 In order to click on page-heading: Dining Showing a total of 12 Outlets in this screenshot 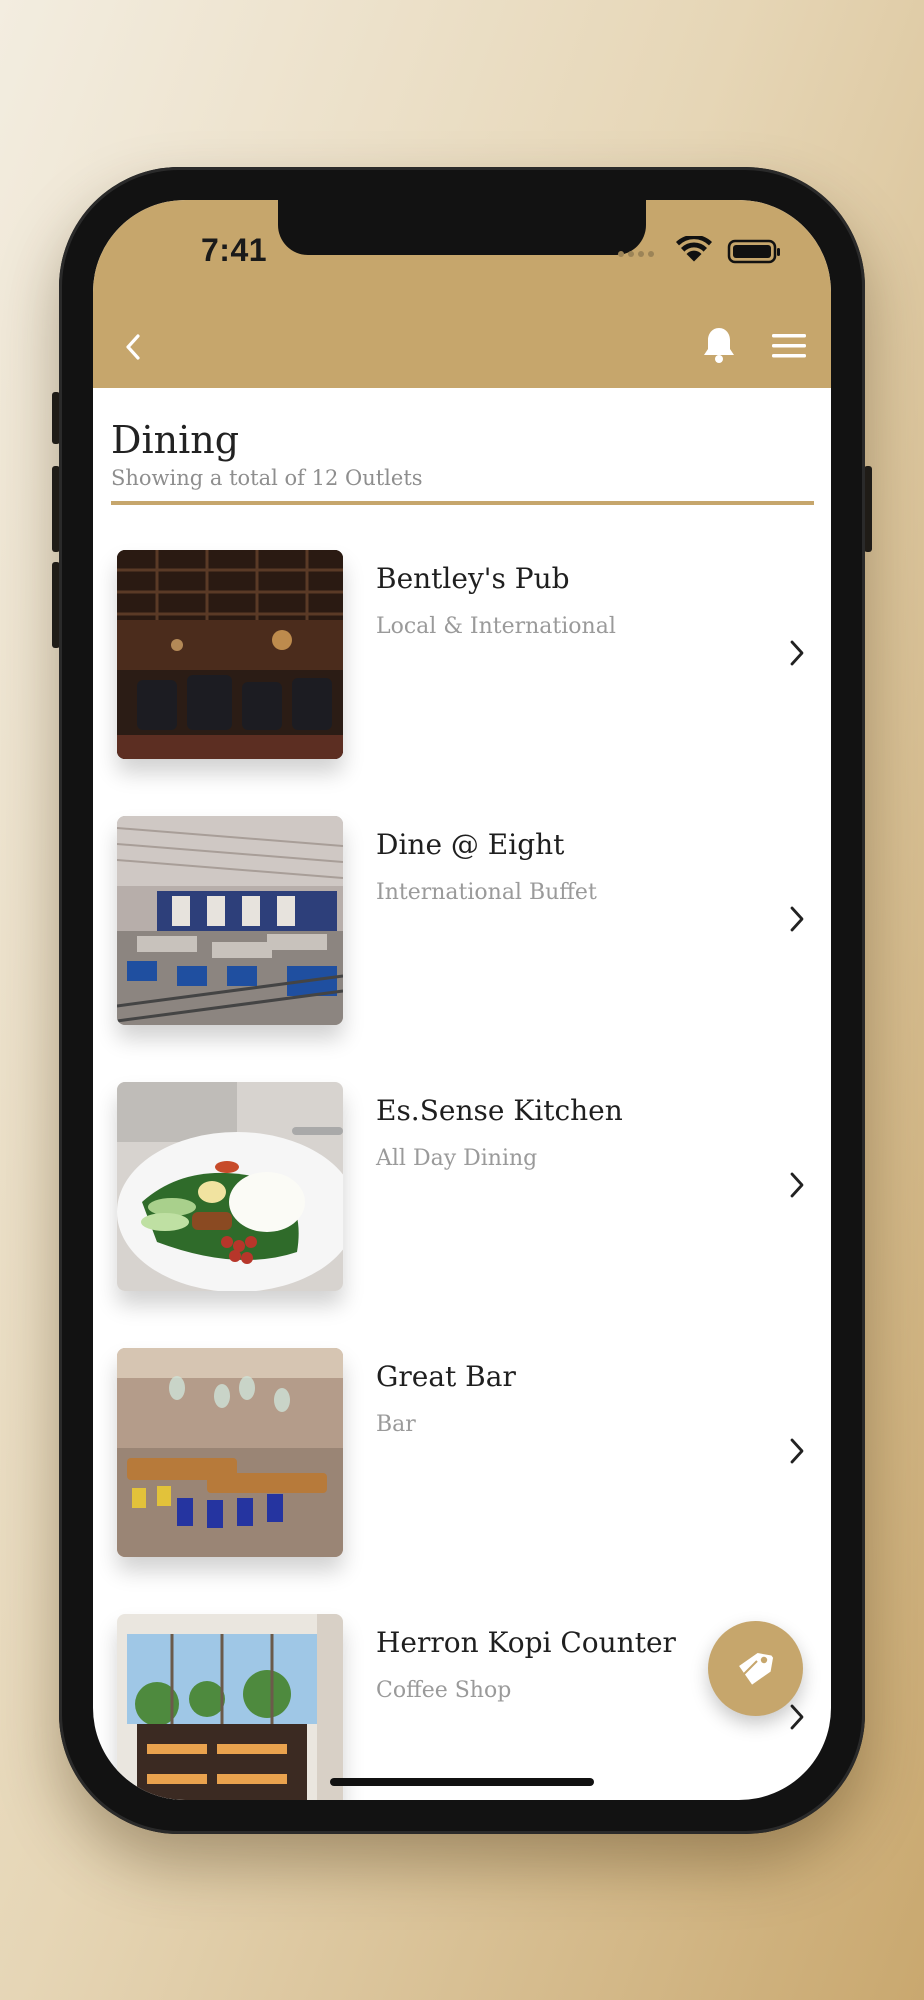, I will do `click(462, 454)`.